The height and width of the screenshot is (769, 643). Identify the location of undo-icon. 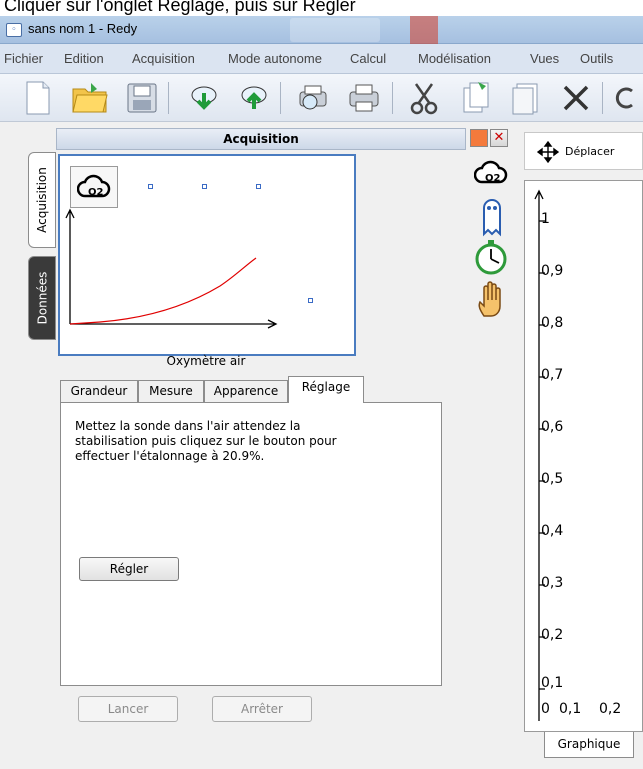
(625, 98).